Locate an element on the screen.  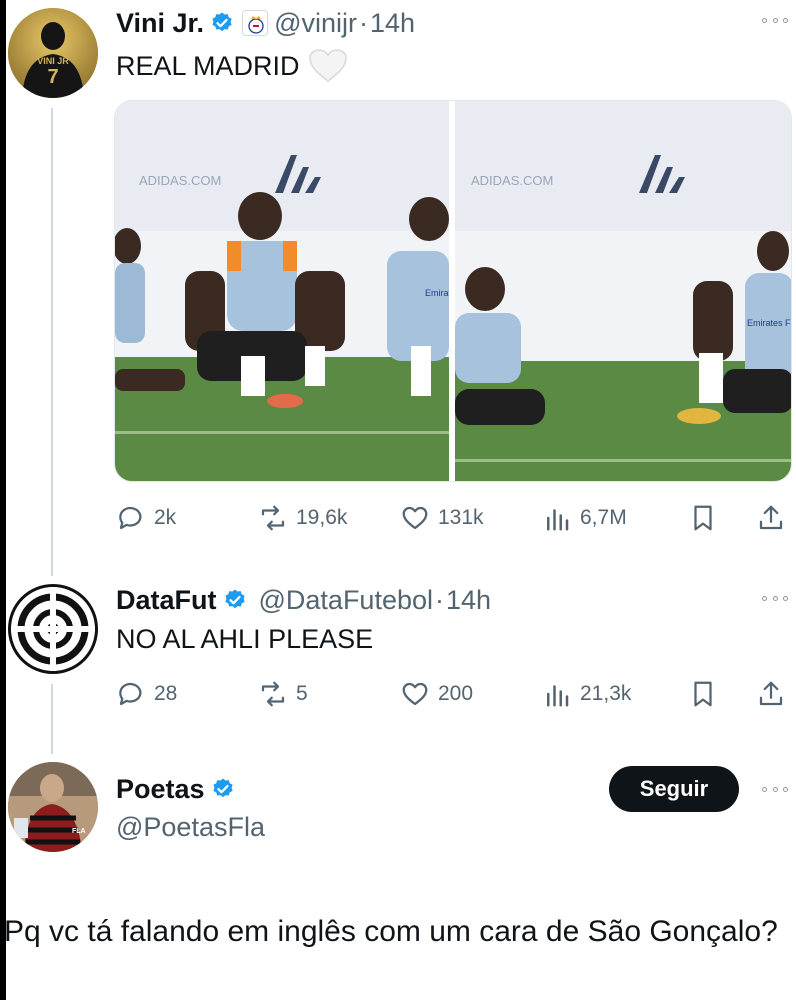
views-button: 21,3k is located at coordinates (586, 694).